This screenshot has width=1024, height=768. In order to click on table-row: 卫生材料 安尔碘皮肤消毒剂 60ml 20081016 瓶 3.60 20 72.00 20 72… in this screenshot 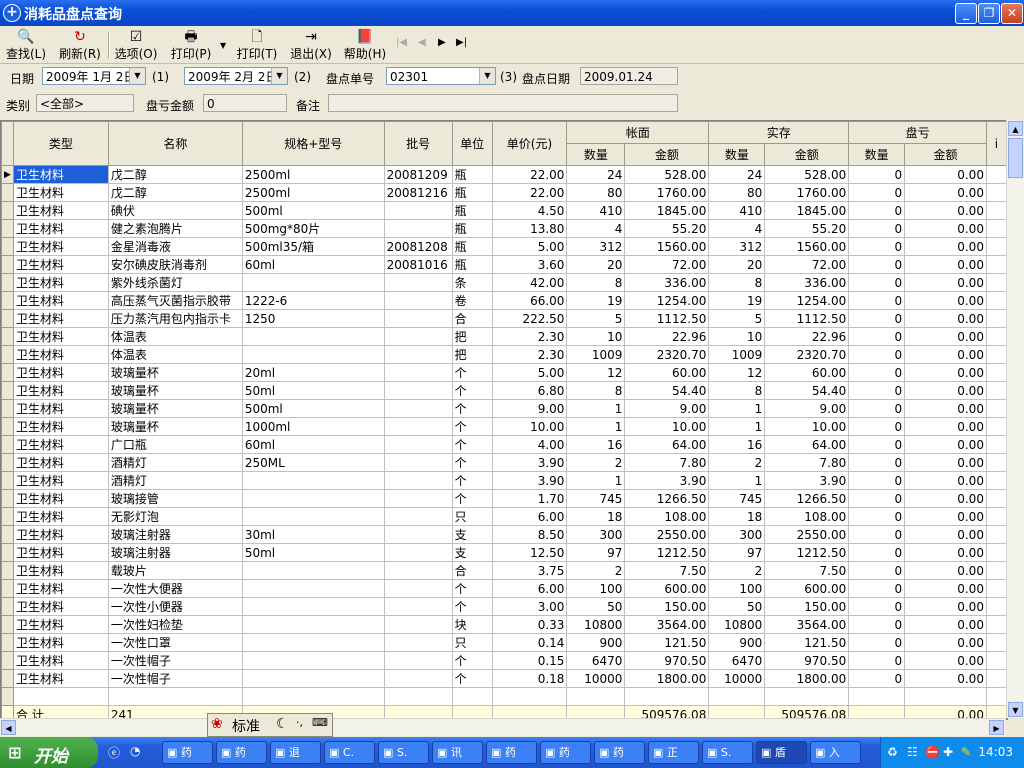, I will do `click(504, 264)`.